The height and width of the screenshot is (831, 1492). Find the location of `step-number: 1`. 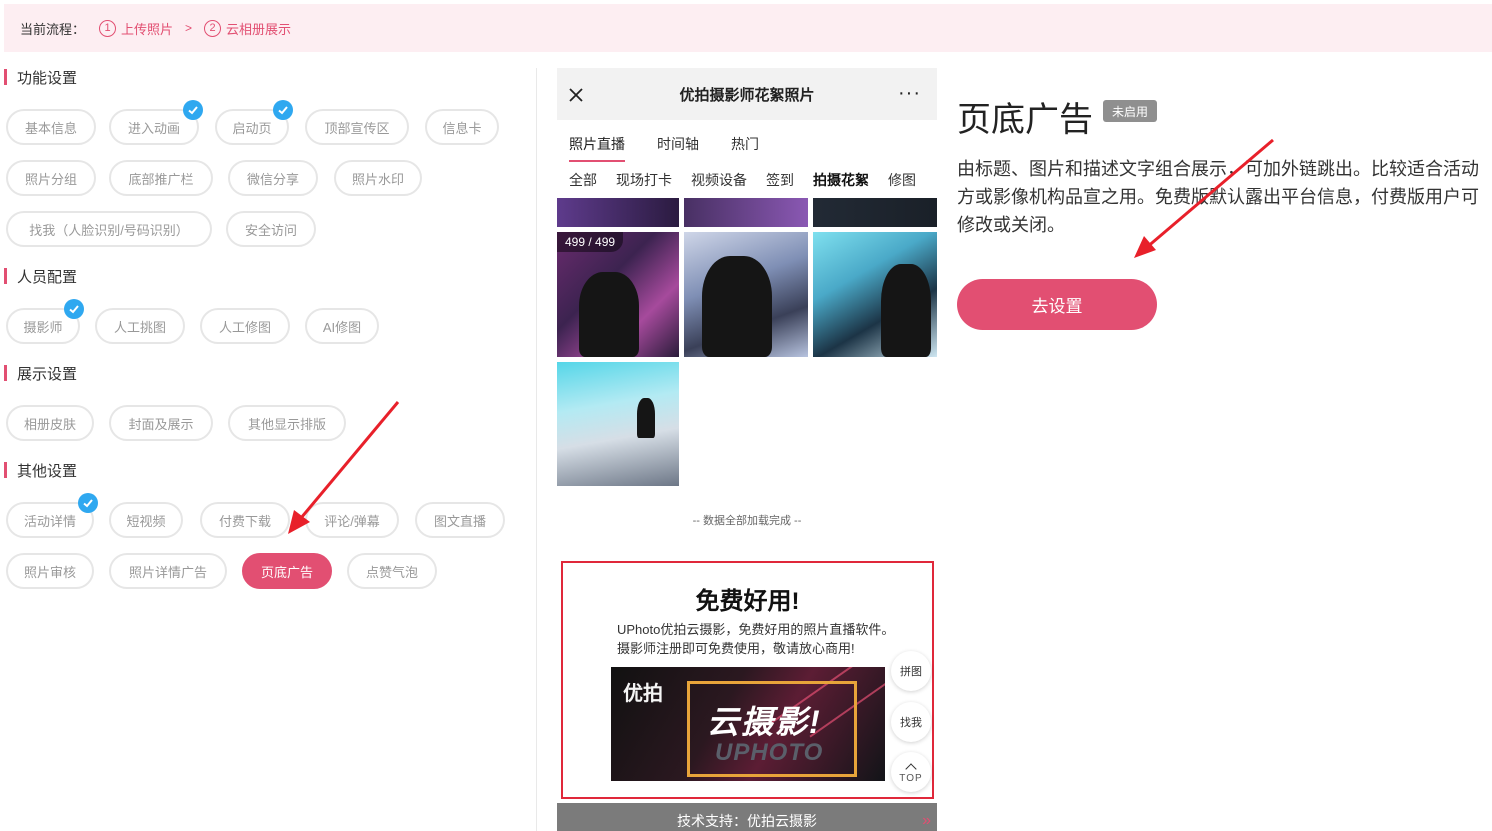

step-number: 1 is located at coordinates (108, 28).